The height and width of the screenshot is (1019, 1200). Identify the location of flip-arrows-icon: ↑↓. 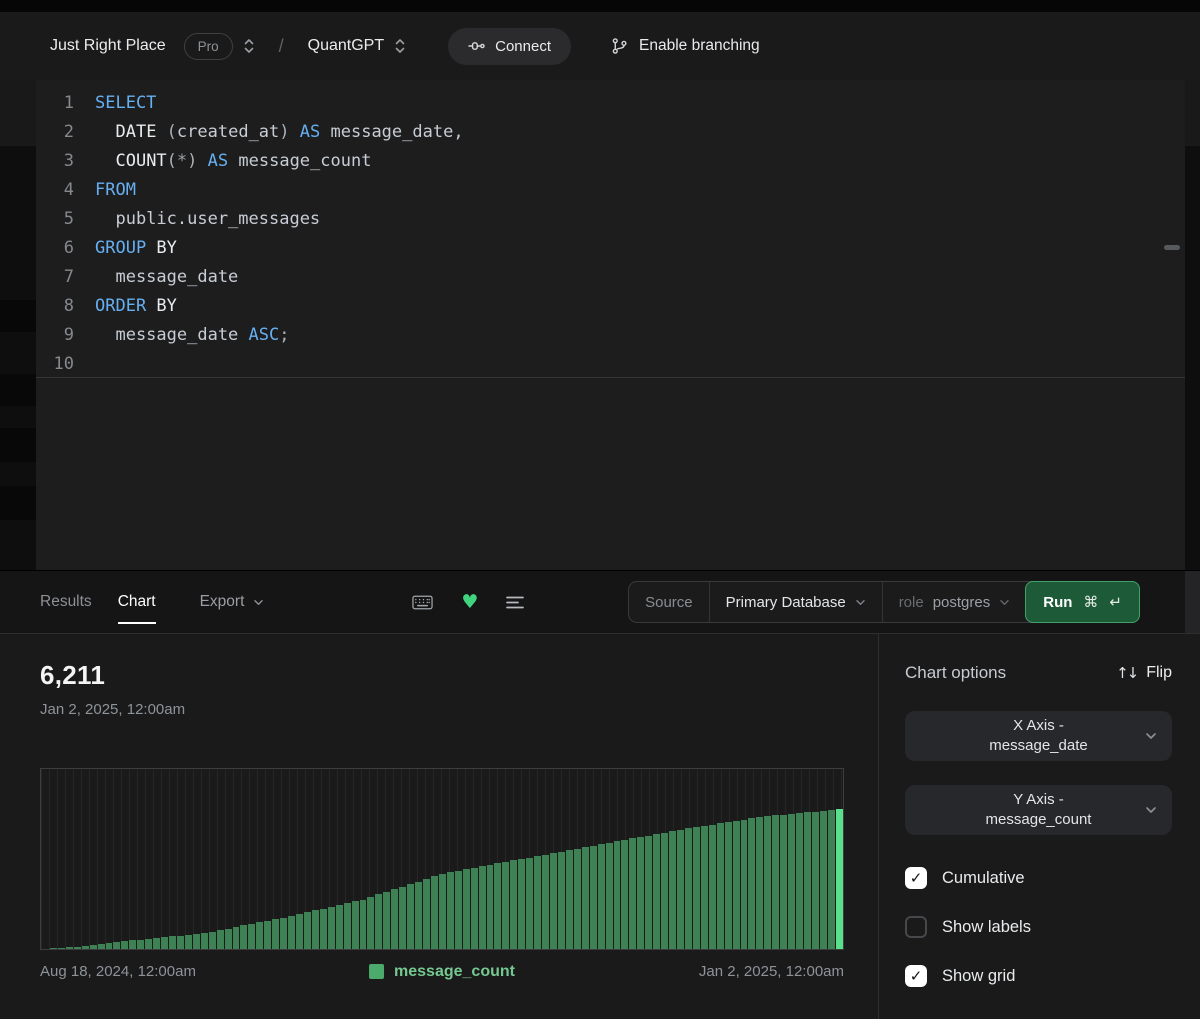
(1127, 673).